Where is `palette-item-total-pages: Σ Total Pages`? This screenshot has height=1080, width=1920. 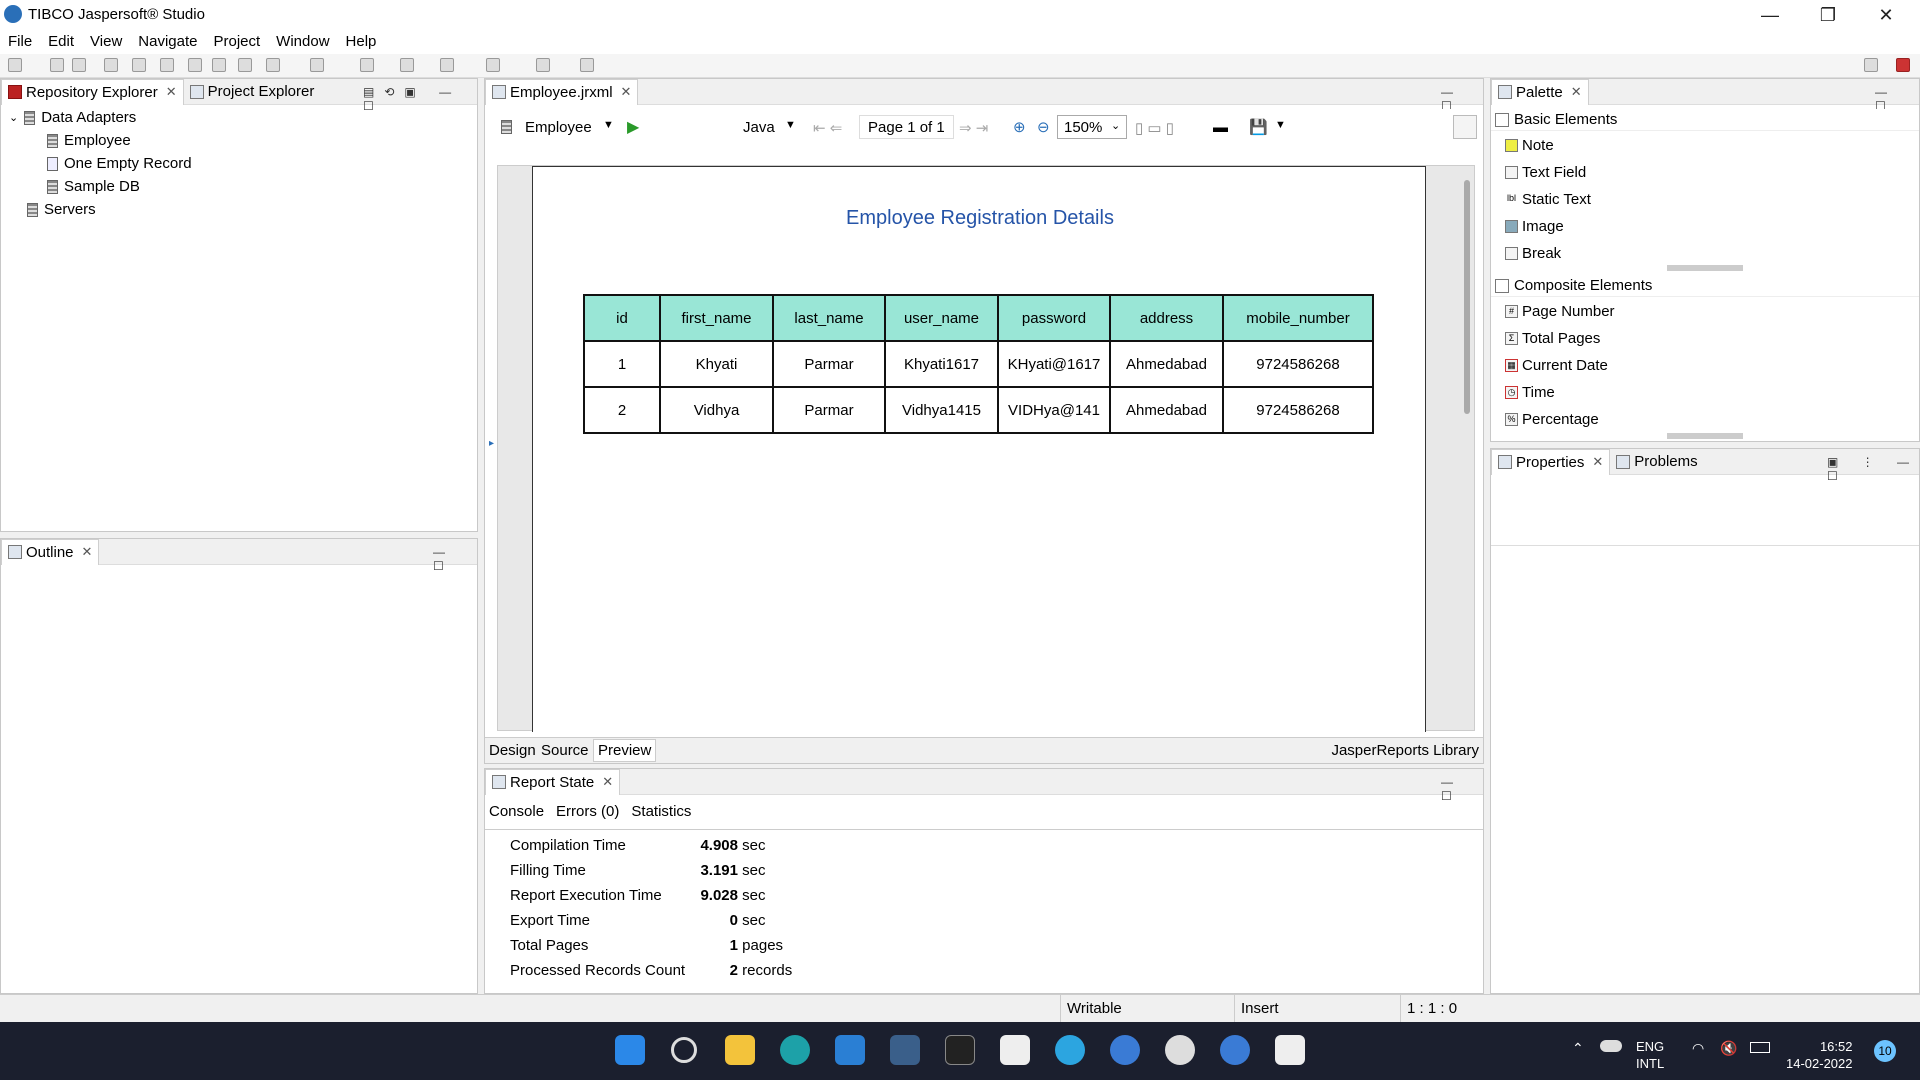
palette-item-total-pages: Σ Total Pages is located at coordinates (1552, 338).